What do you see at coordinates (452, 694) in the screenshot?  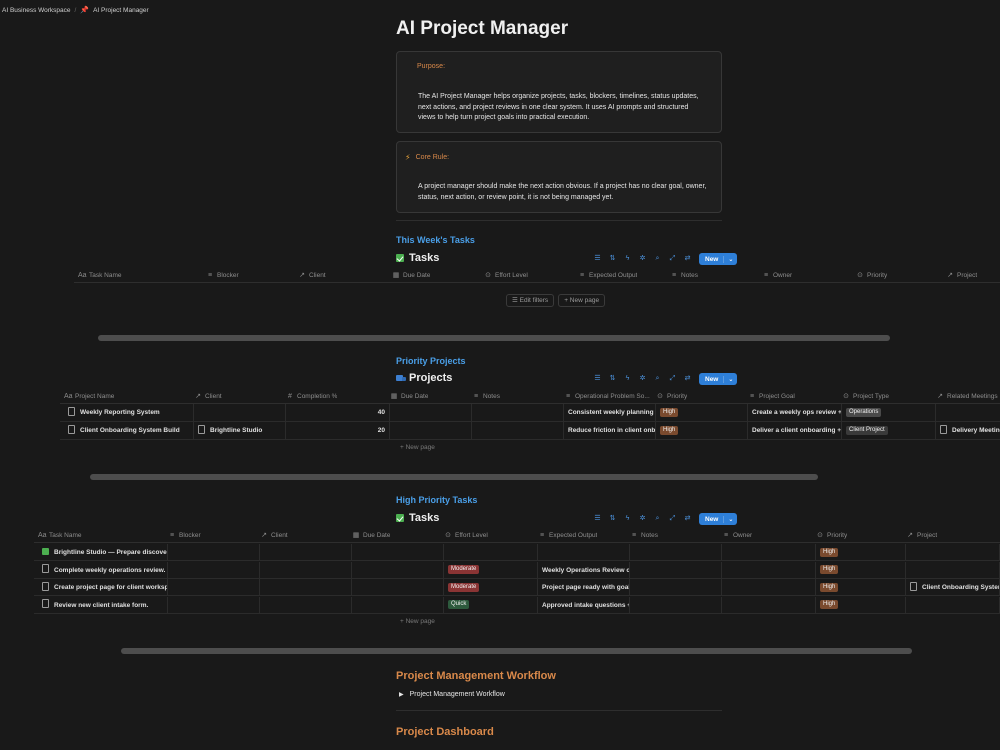 I see `workflow-toggle: ▶ Project Management Workflow` at bounding box center [452, 694].